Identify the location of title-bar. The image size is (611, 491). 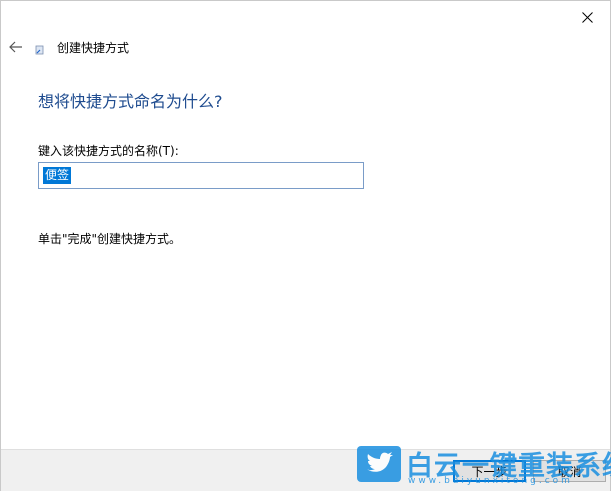
(305, 17).